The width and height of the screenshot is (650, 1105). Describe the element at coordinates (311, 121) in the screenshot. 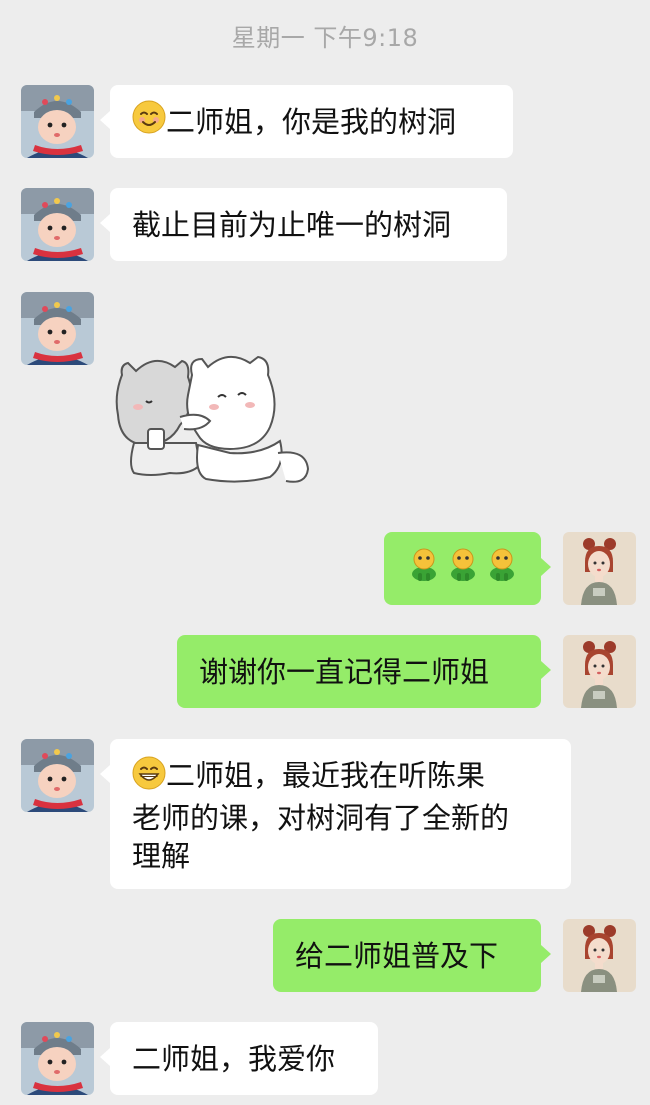

I see `message-text: 二师姐，你是我的树洞` at that location.